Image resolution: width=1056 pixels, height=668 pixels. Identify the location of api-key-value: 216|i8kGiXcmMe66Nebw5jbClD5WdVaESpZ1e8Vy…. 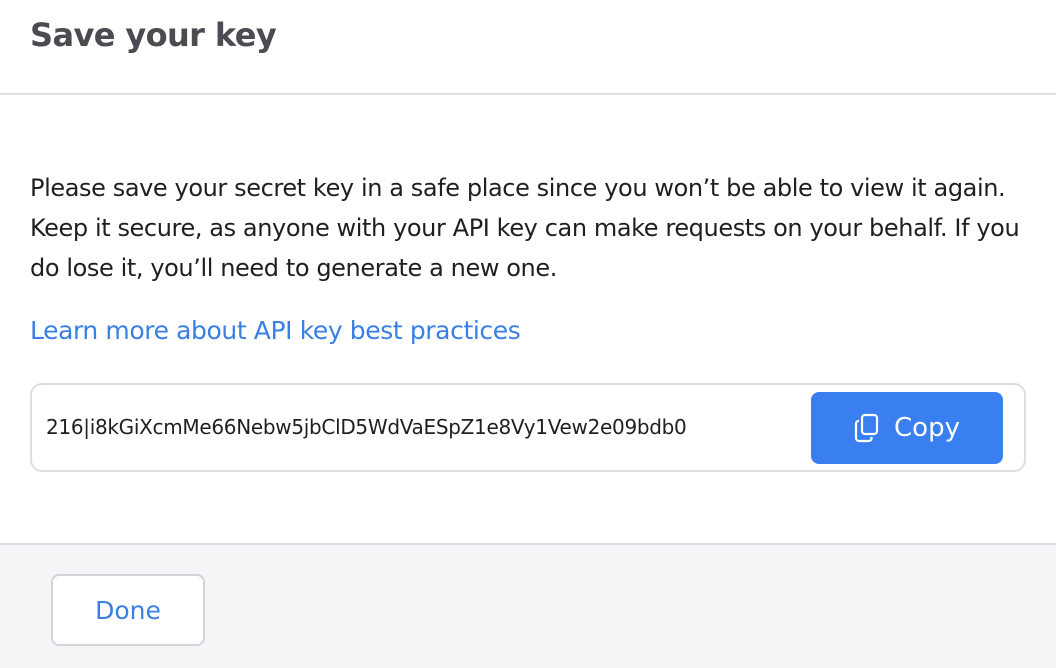
(366, 427).